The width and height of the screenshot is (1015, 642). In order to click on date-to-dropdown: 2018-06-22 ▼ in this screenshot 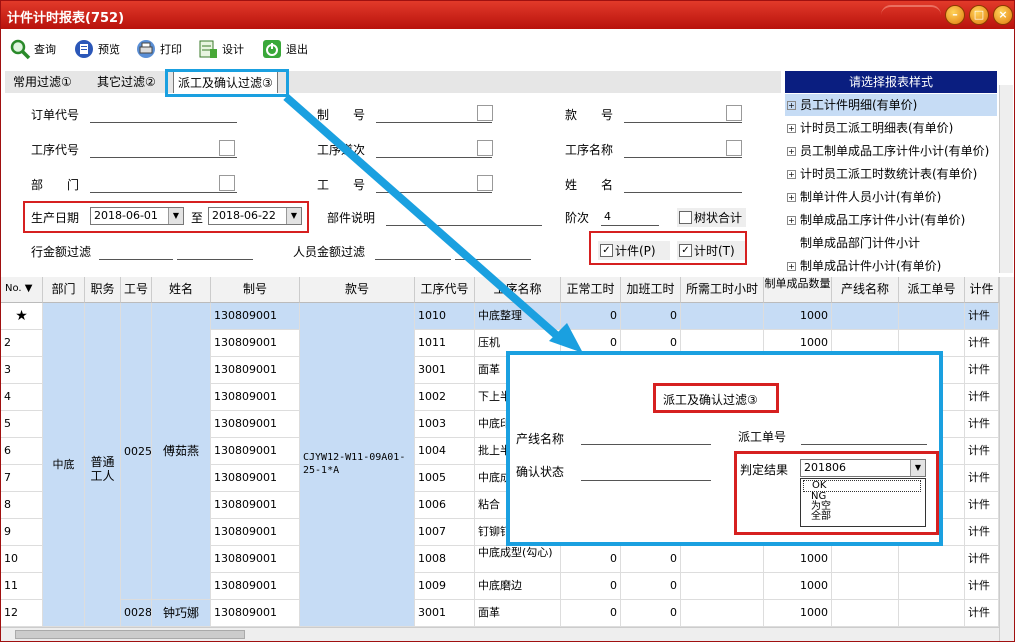, I will do `click(255, 216)`.